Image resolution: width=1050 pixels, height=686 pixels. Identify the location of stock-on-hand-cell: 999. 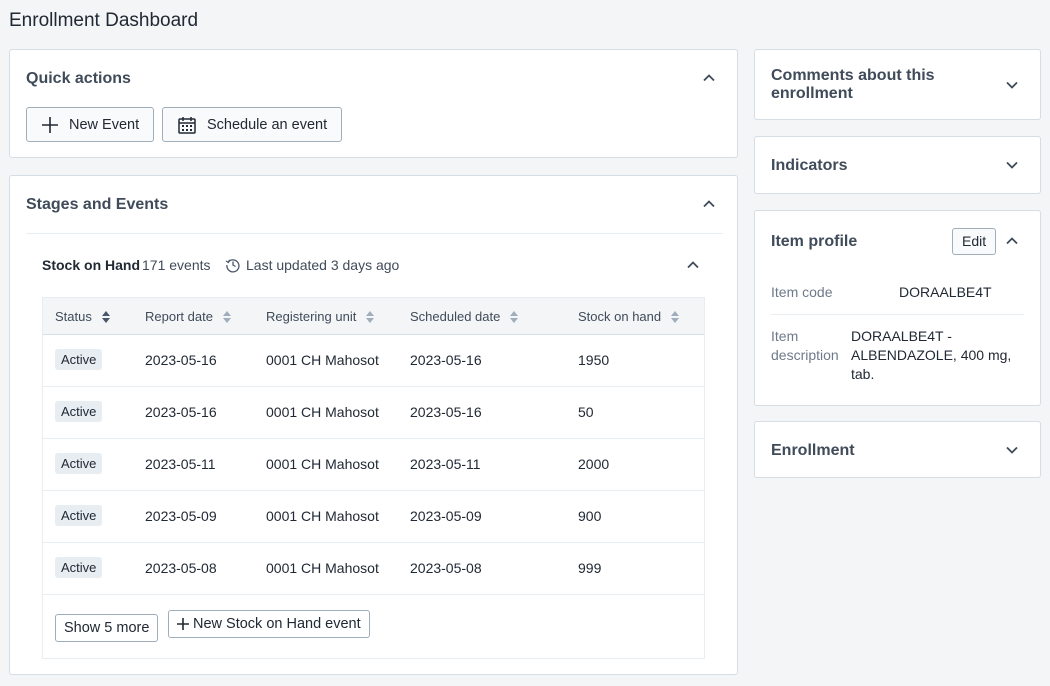
(590, 568).